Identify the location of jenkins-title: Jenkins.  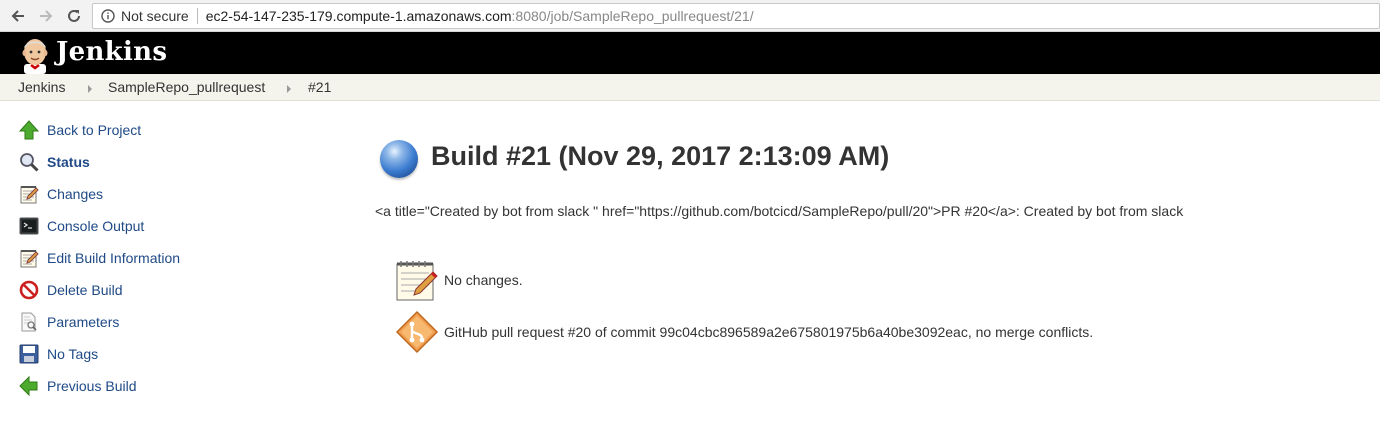
(111, 52).